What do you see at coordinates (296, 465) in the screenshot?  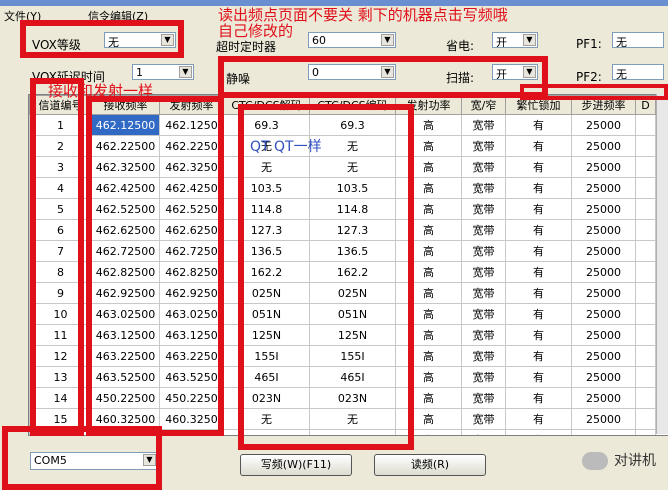 I see `write-frequency-button: 写频(W)(F11)` at bounding box center [296, 465].